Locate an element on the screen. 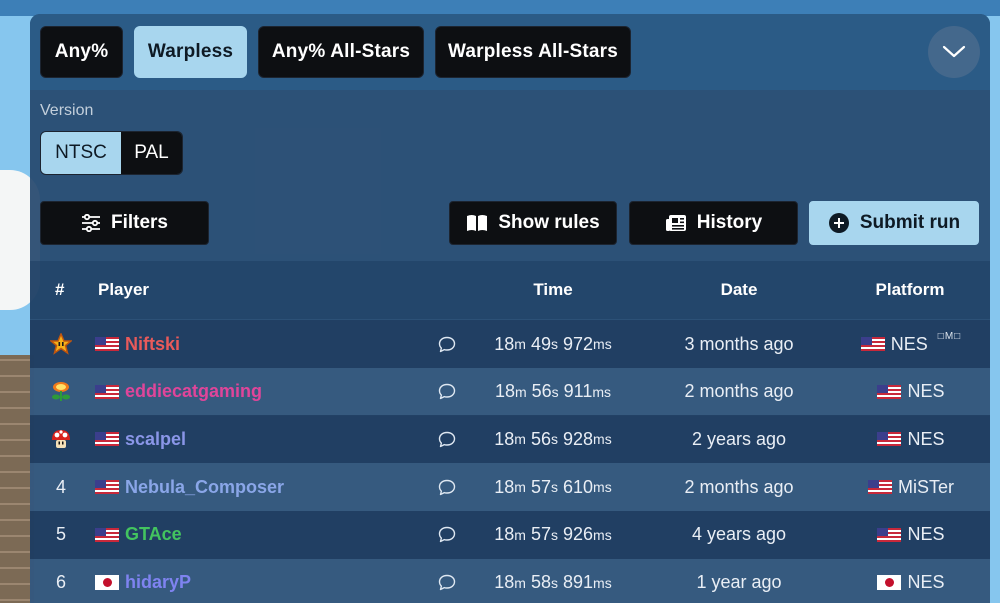  platform-cell: MiSTer is located at coordinates (911, 487).